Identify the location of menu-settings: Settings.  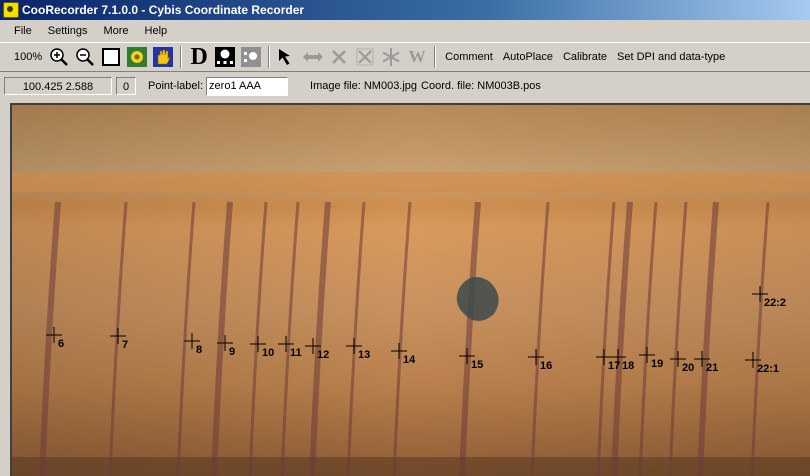
(68, 31).